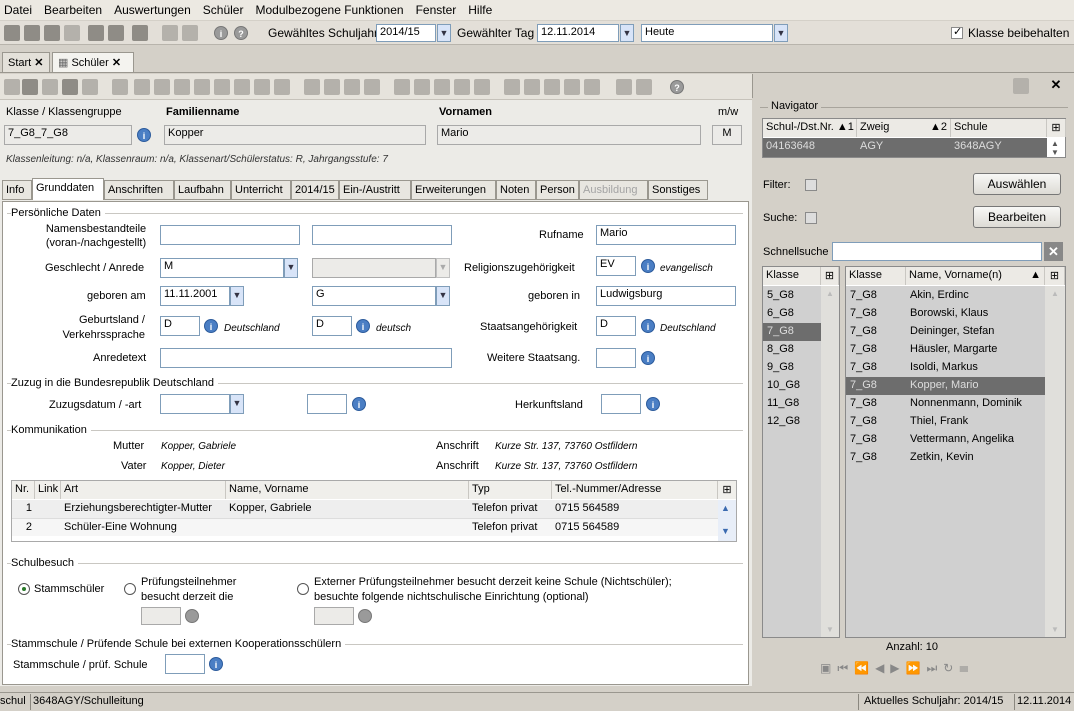 Image resolution: width=1074 pixels, height=711 pixels. Describe the element at coordinates (347, 490) in the screenshot. I see `col-header: Name, Vorname` at that location.